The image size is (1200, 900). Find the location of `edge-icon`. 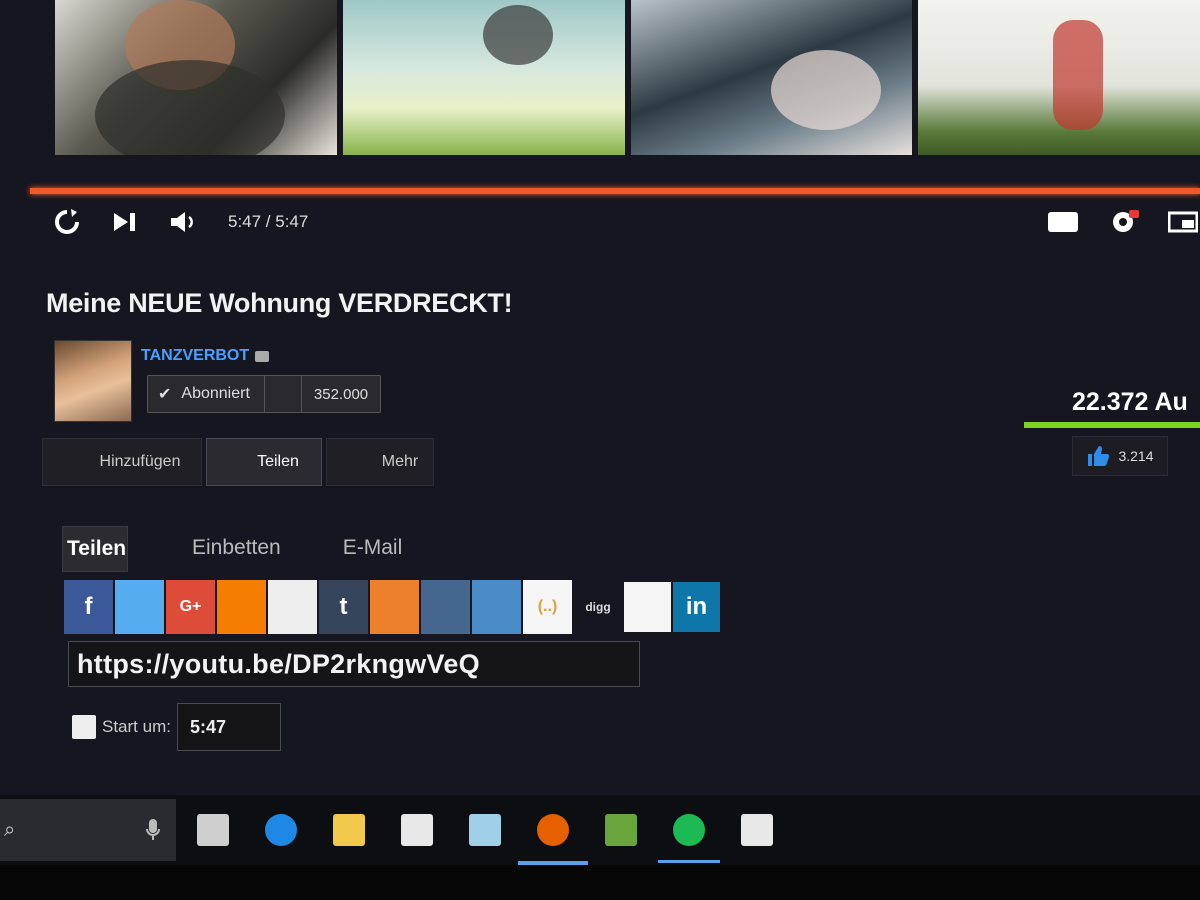

edge-icon is located at coordinates (281, 830).